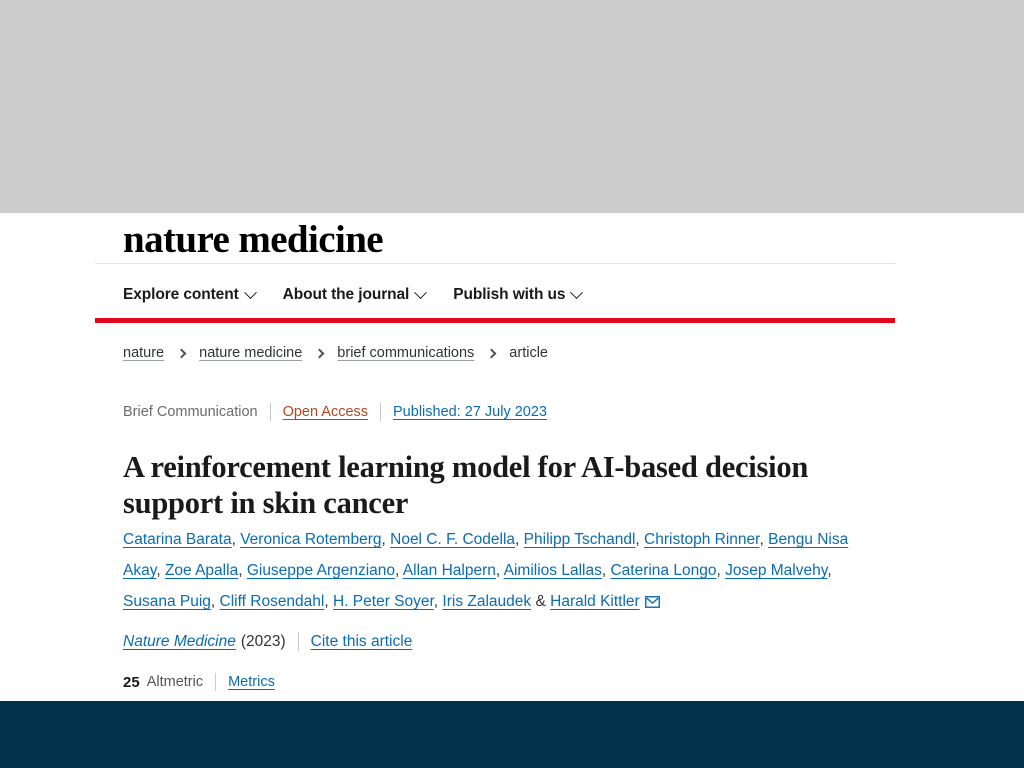  What do you see at coordinates (553, 570) in the screenshot?
I see `author-link: Aimilios Lallas` at bounding box center [553, 570].